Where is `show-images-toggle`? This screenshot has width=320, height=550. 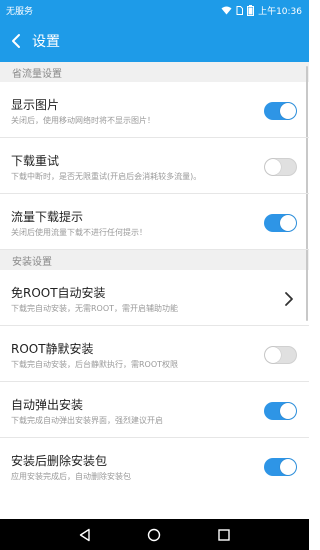
show-images-toggle is located at coordinates (280, 111).